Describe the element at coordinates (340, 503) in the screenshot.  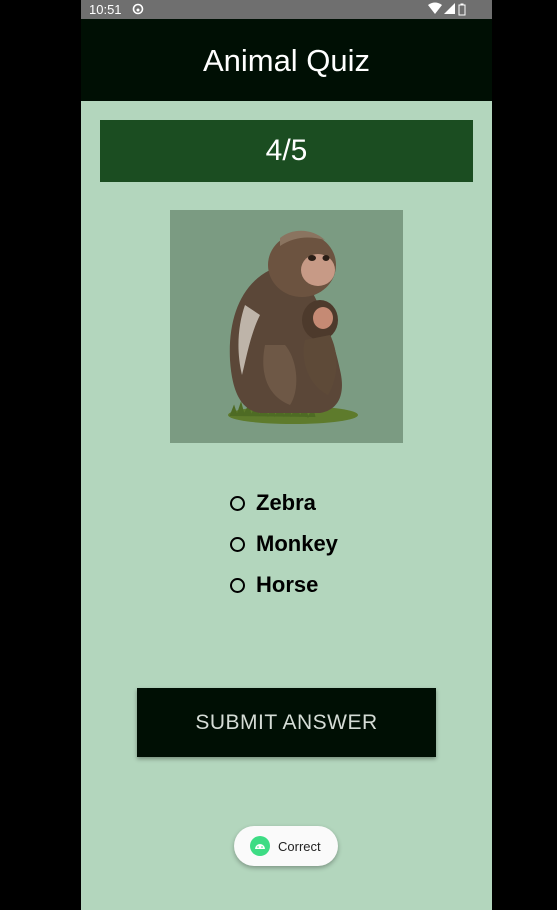
I see `option-zebra: Zebra` at that location.